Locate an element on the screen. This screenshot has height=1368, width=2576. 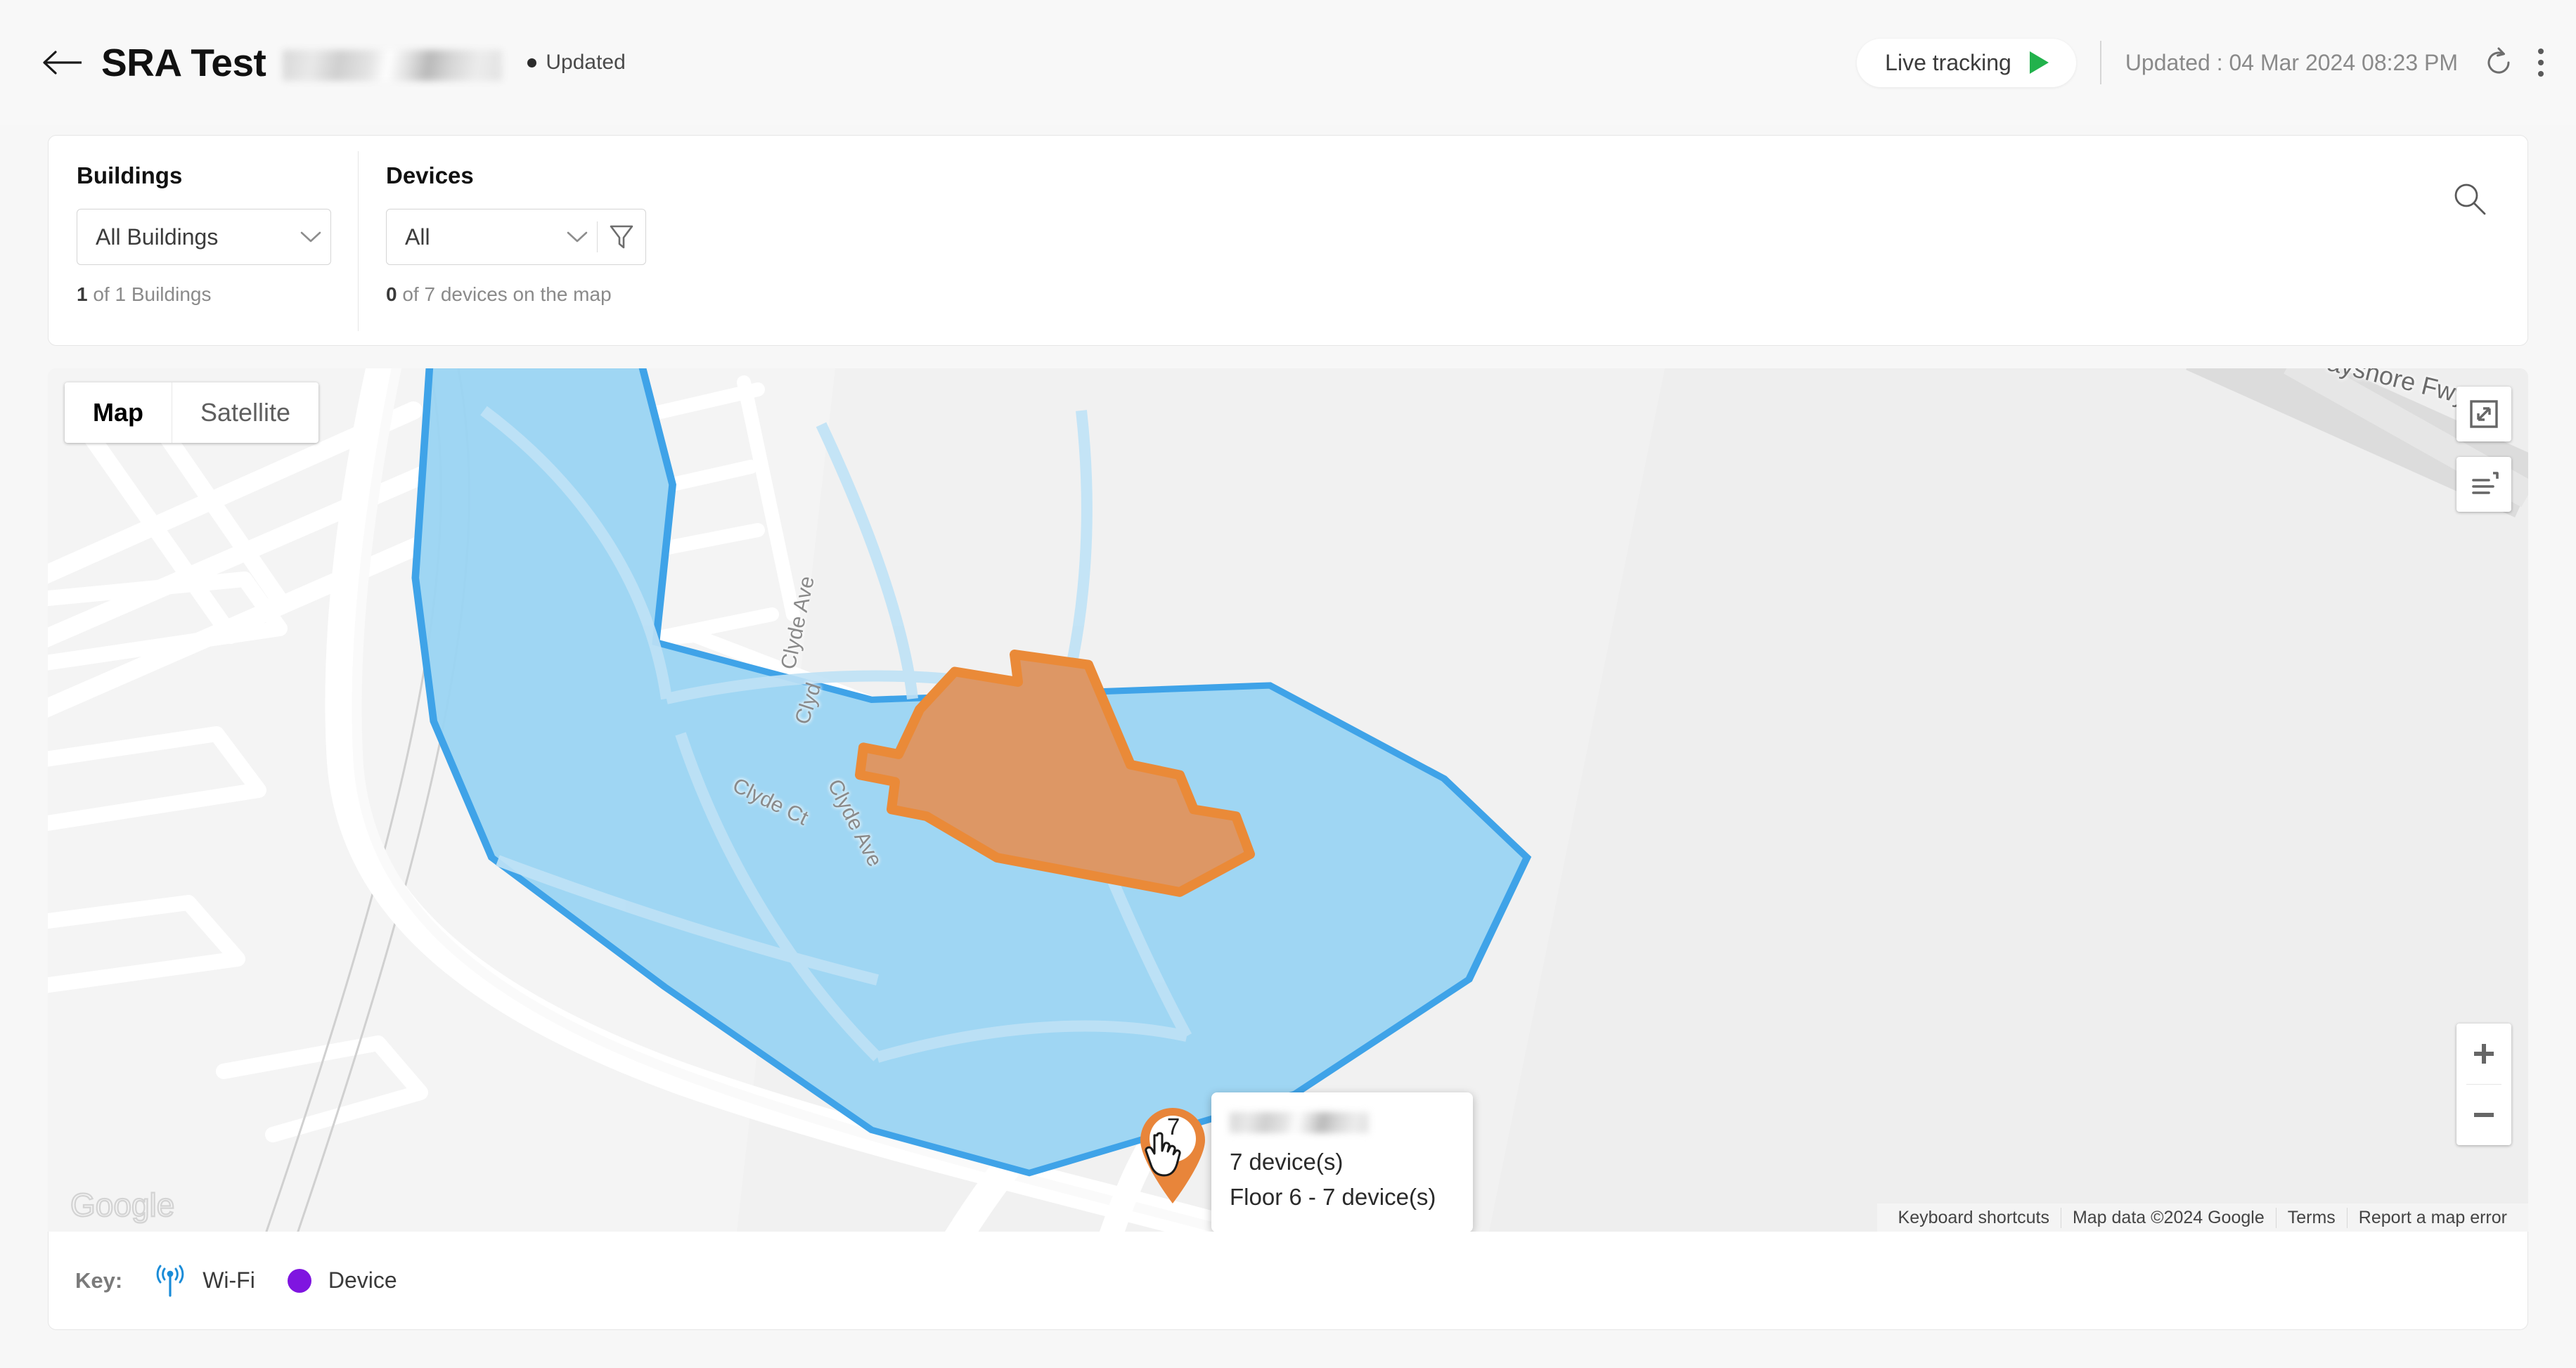
svg-text: Google is located at coordinates (122, 1205).